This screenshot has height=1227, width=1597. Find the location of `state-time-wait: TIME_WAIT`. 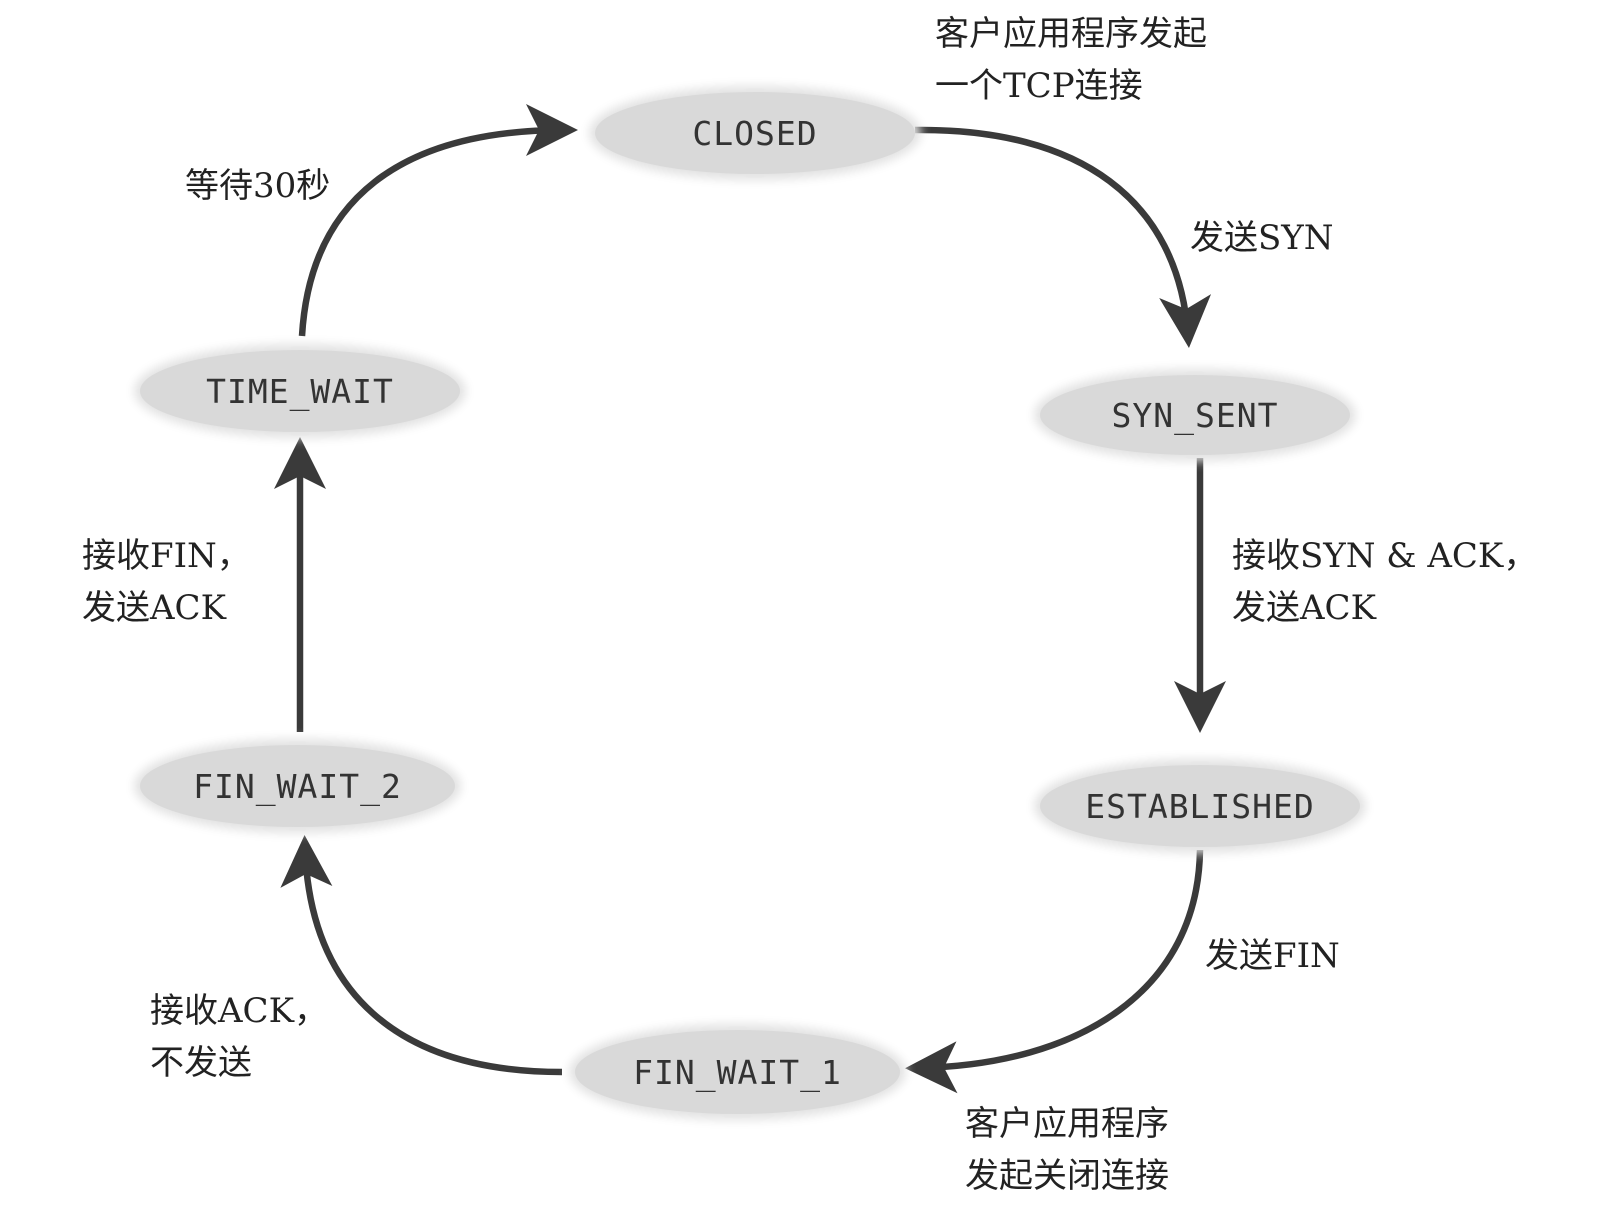

state-time-wait: TIME_WAIT is located at coordinates (300, 391).